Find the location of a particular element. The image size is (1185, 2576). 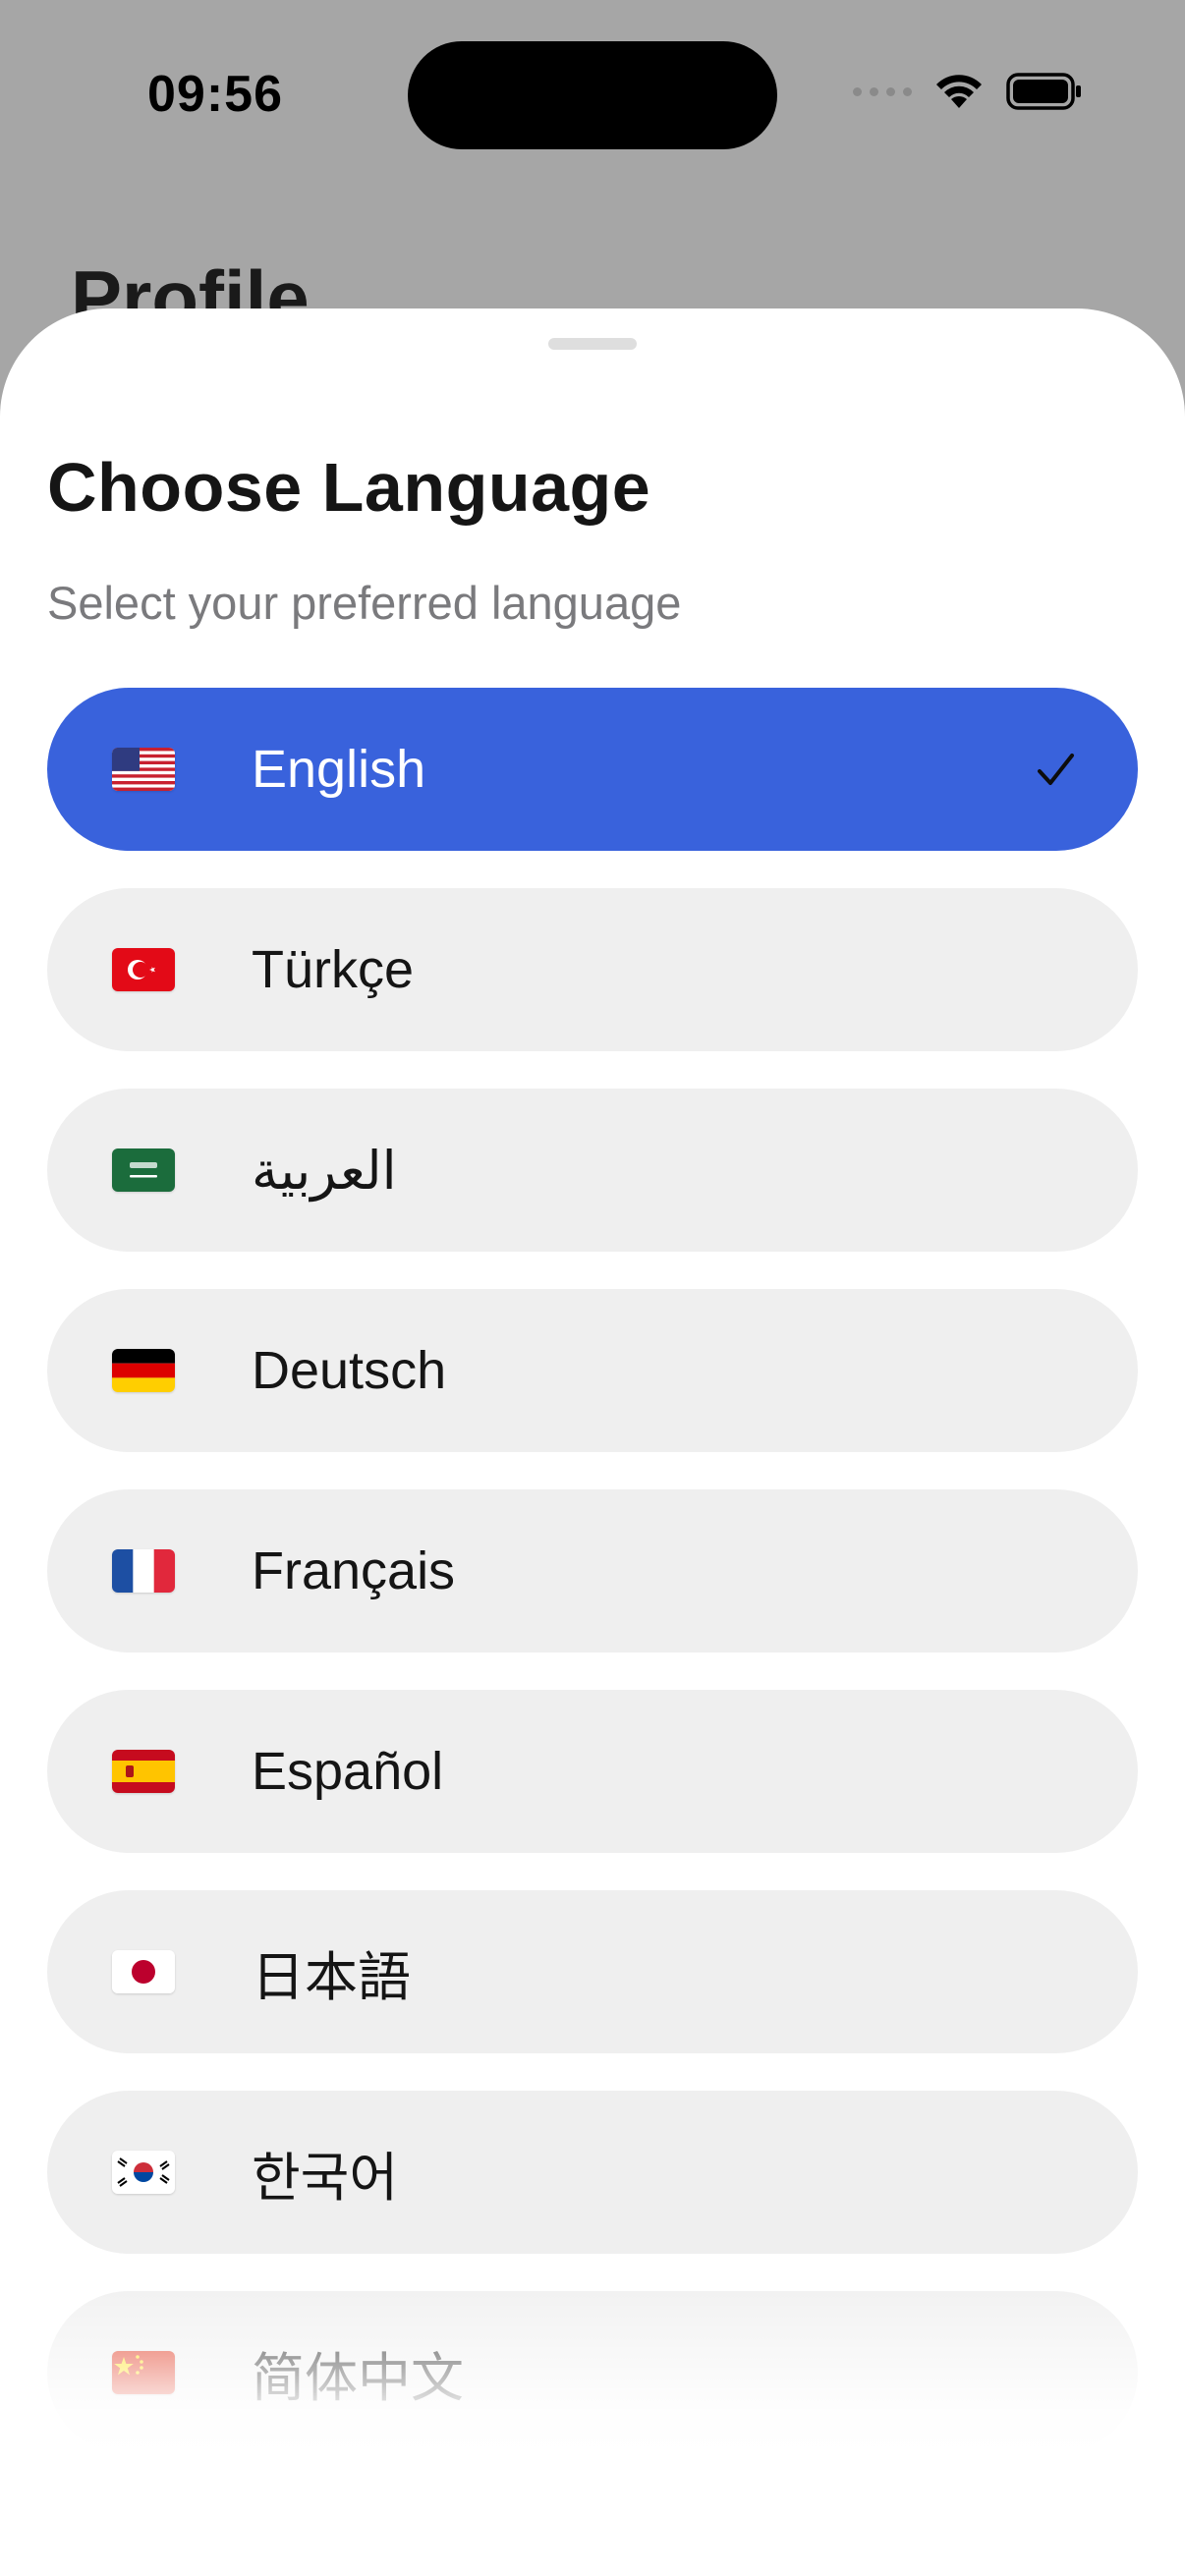

language-label: العربية is located at coordinates (324, 1171).